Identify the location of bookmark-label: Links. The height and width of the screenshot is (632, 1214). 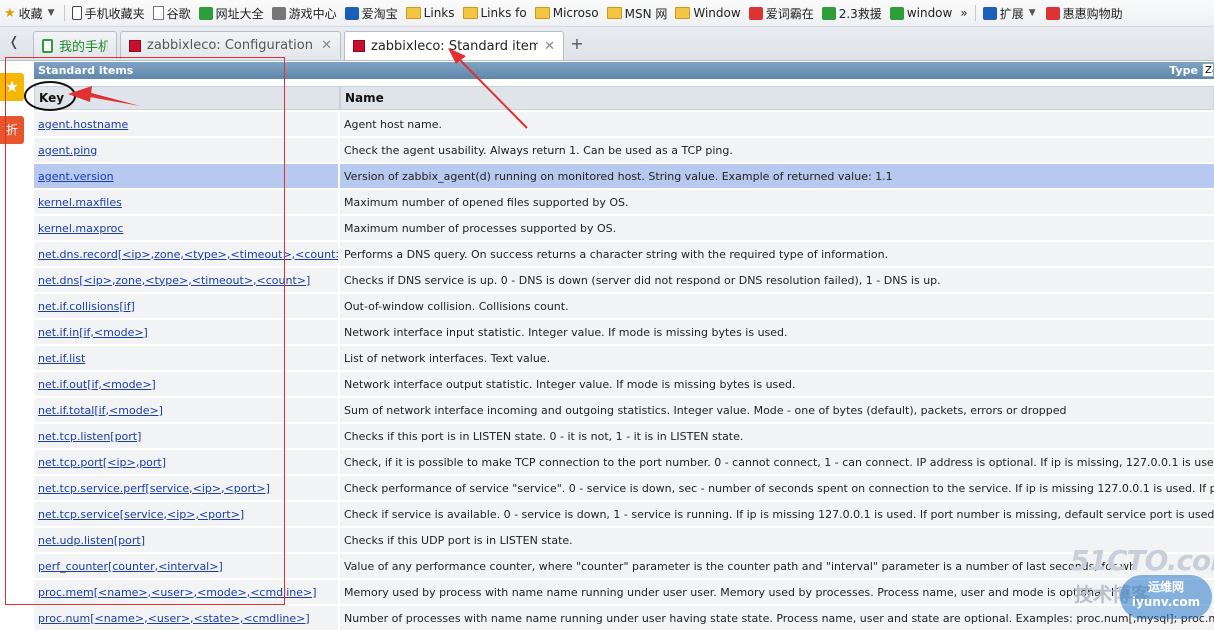
(439, 13).